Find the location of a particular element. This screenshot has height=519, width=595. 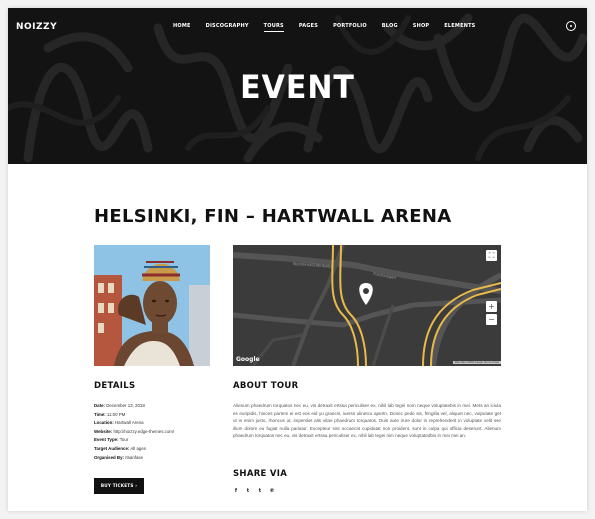

nav-item-pages: PAGES is located at coordinates (308, 27).